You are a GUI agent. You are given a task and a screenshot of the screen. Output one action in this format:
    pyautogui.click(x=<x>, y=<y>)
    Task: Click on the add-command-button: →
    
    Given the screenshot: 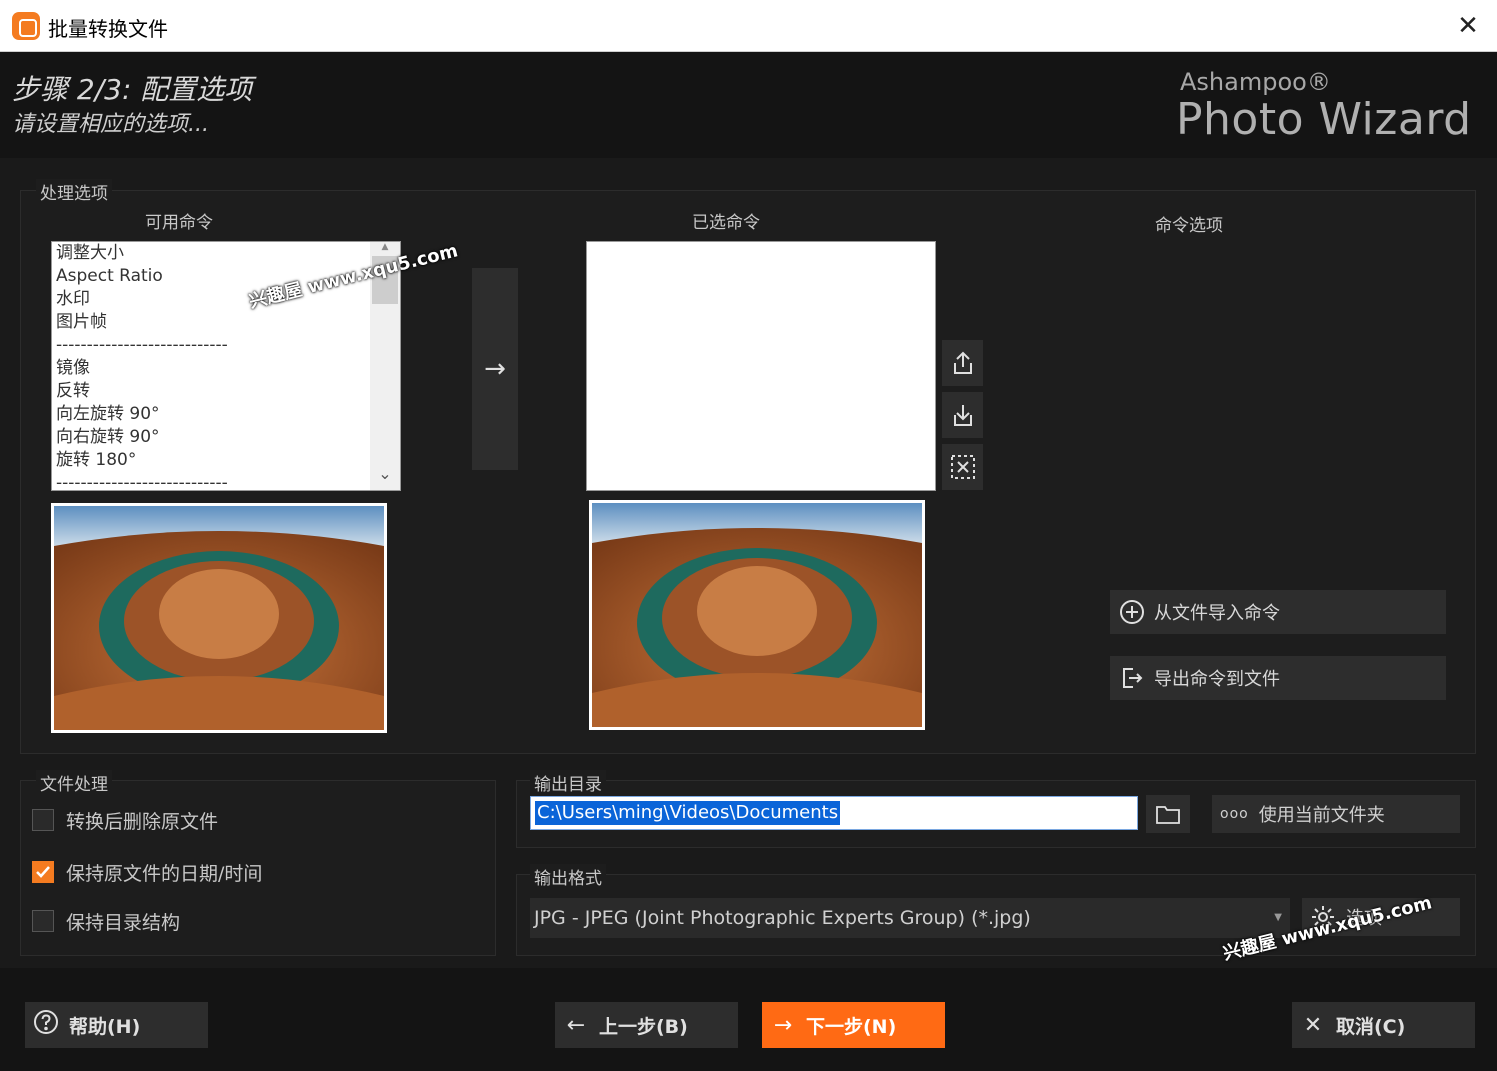 What is the action you would take?
    pyautogui.click(x=495, y=369)
    